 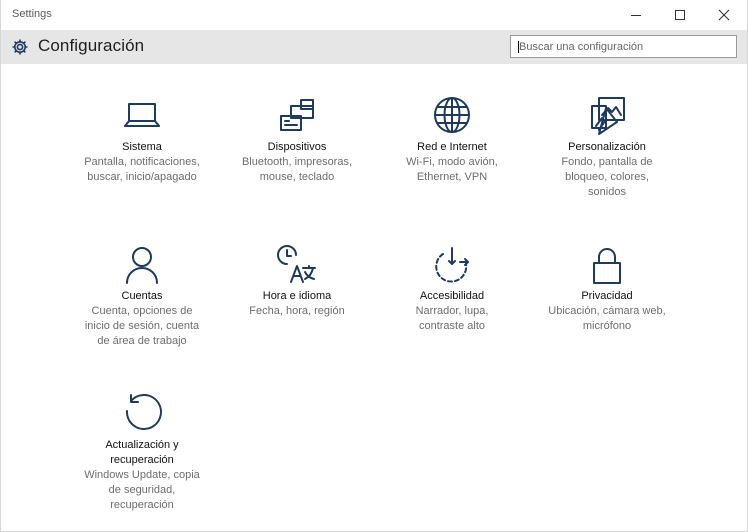 I want to click on tile-name: Personalización, so click(x=607, y=147).